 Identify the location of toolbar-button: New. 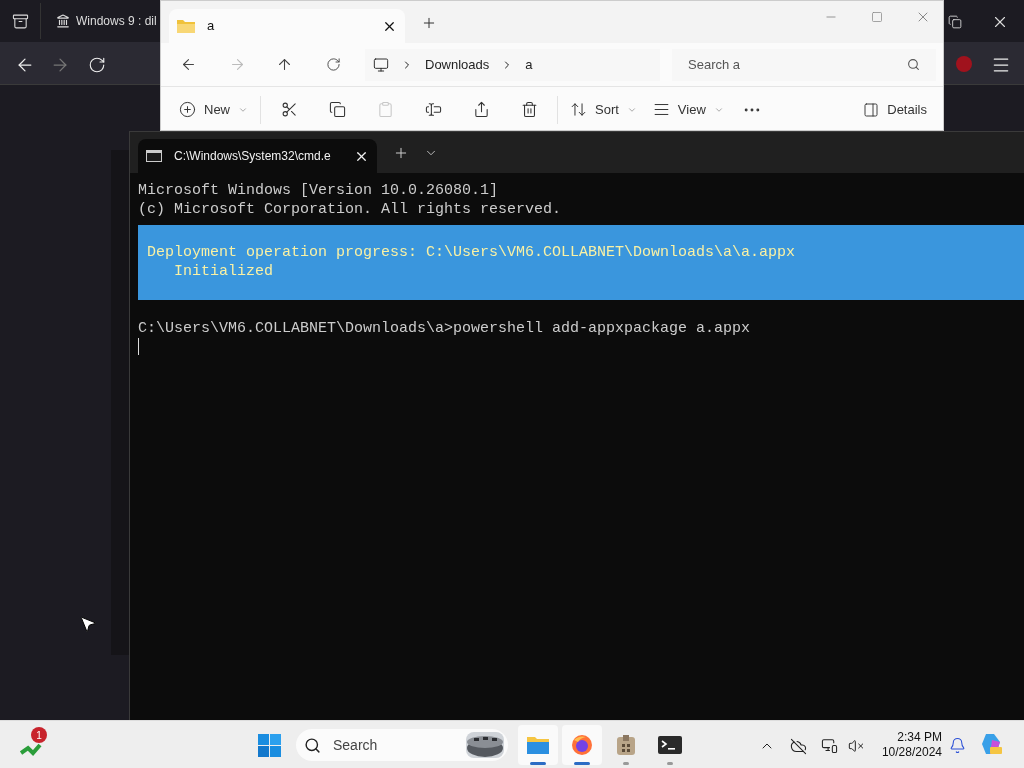
(213, 109).